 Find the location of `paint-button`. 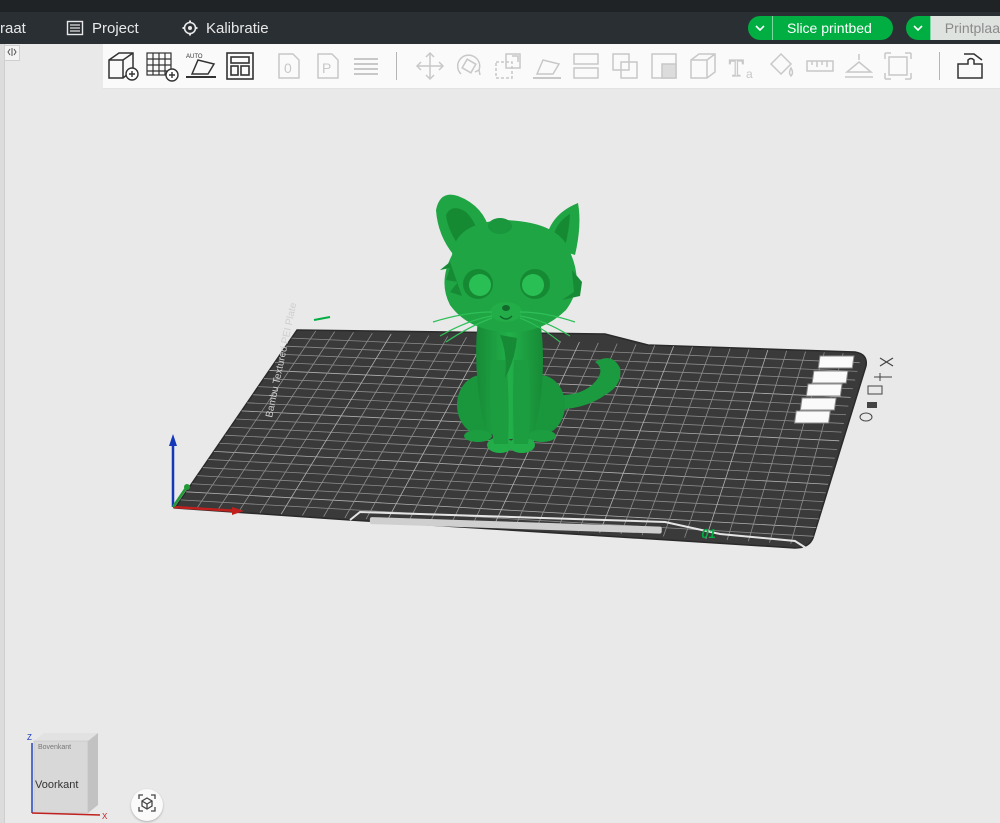

paint-button is located at coordinates (781, 66).